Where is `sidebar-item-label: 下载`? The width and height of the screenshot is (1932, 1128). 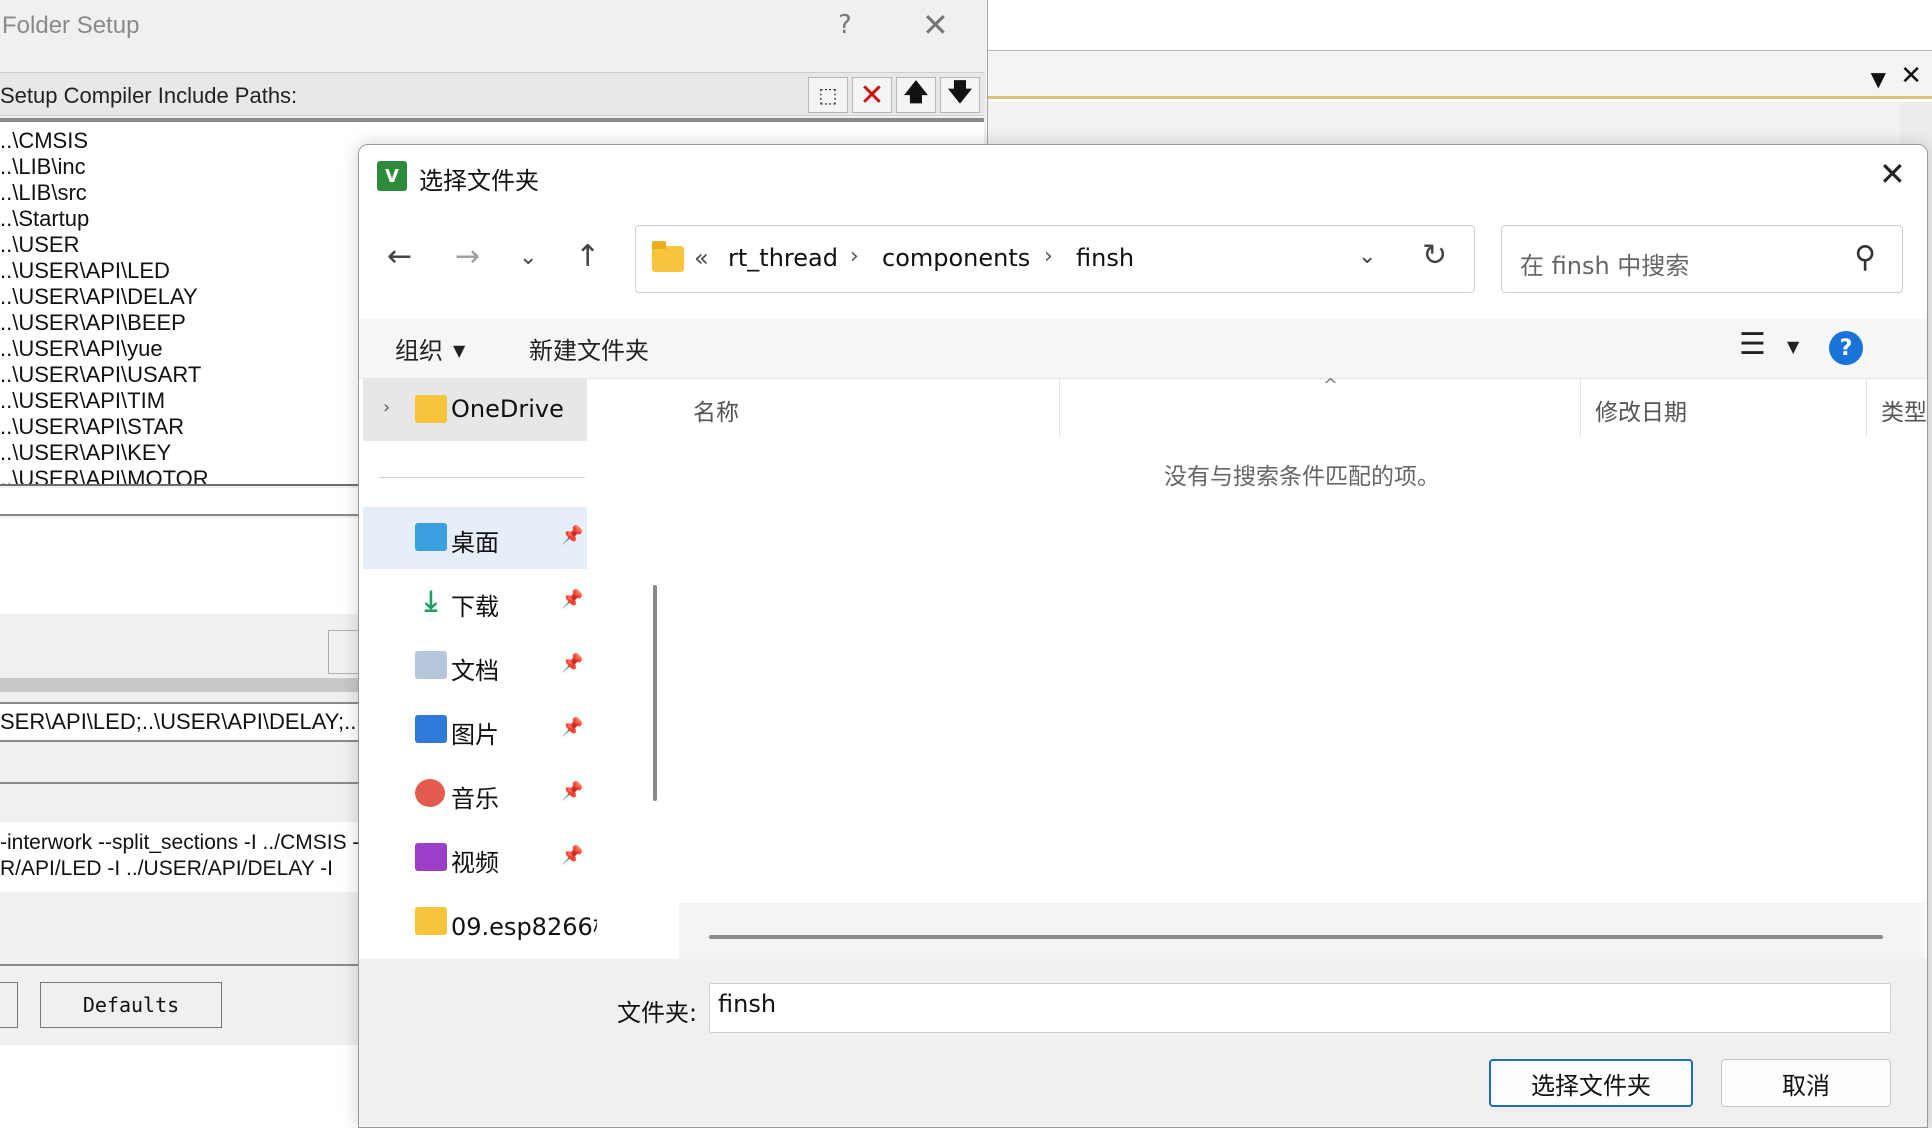
sidebar-item-label: 下载 is located at coordinates (475, 607).